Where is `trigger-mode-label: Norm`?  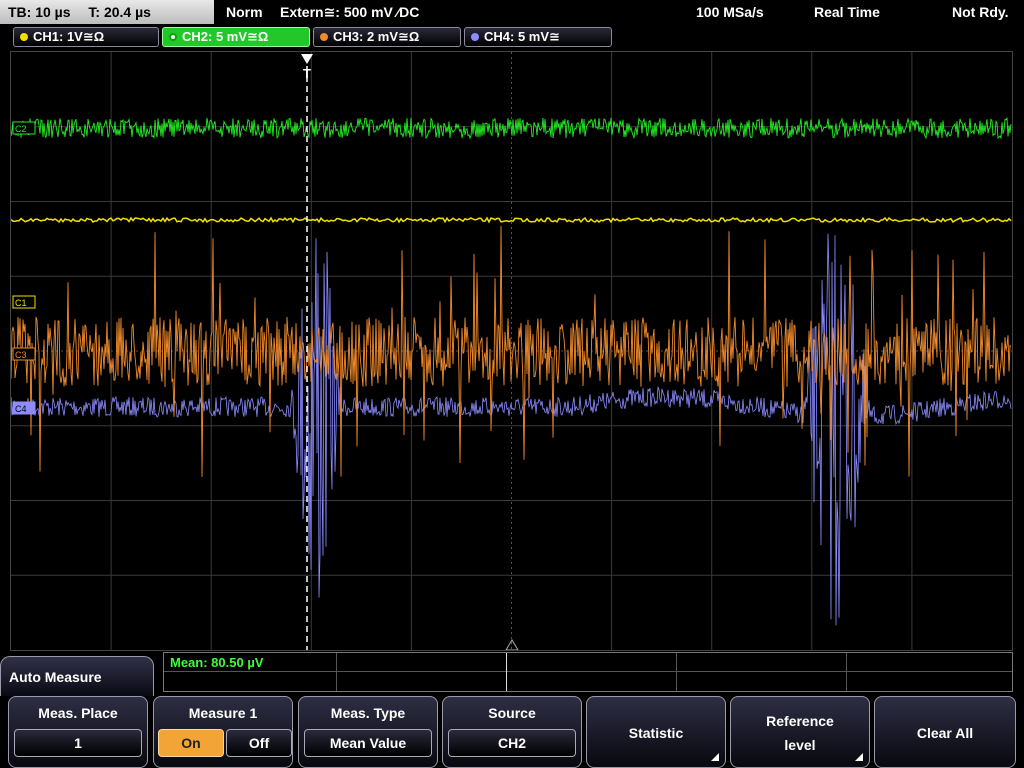 trigger-mode-label: Norm is located at coordinates (244, 12).